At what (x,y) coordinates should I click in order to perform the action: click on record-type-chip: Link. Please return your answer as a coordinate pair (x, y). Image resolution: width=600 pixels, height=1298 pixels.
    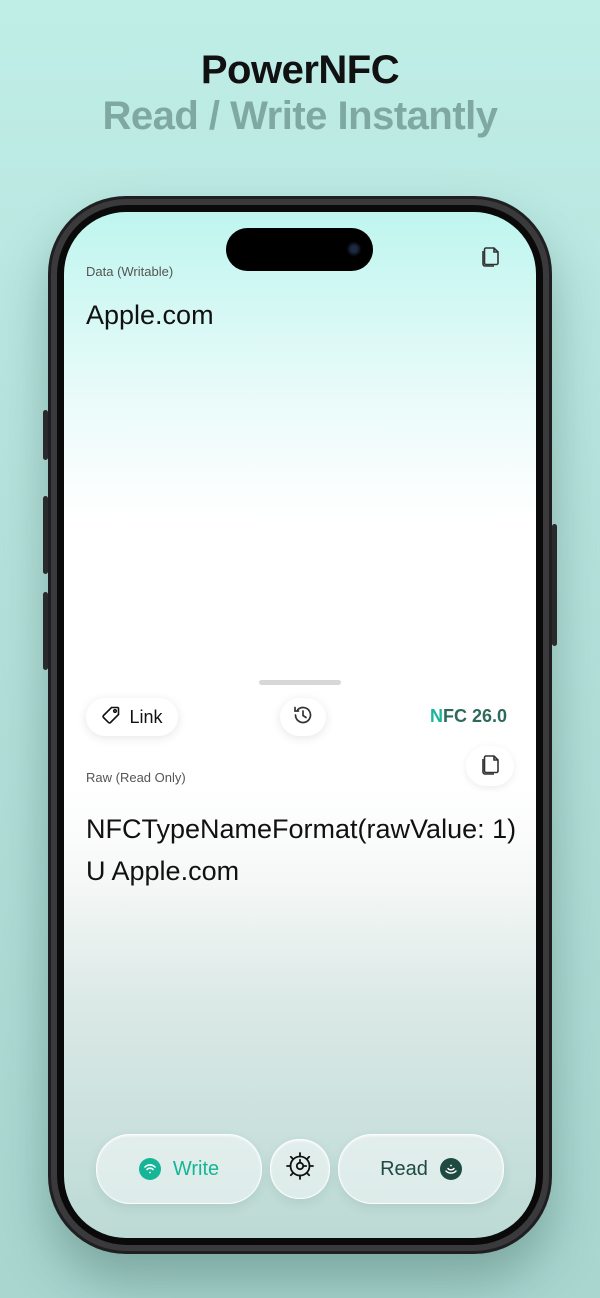
    Looking at the image, I should click on (132, 717).